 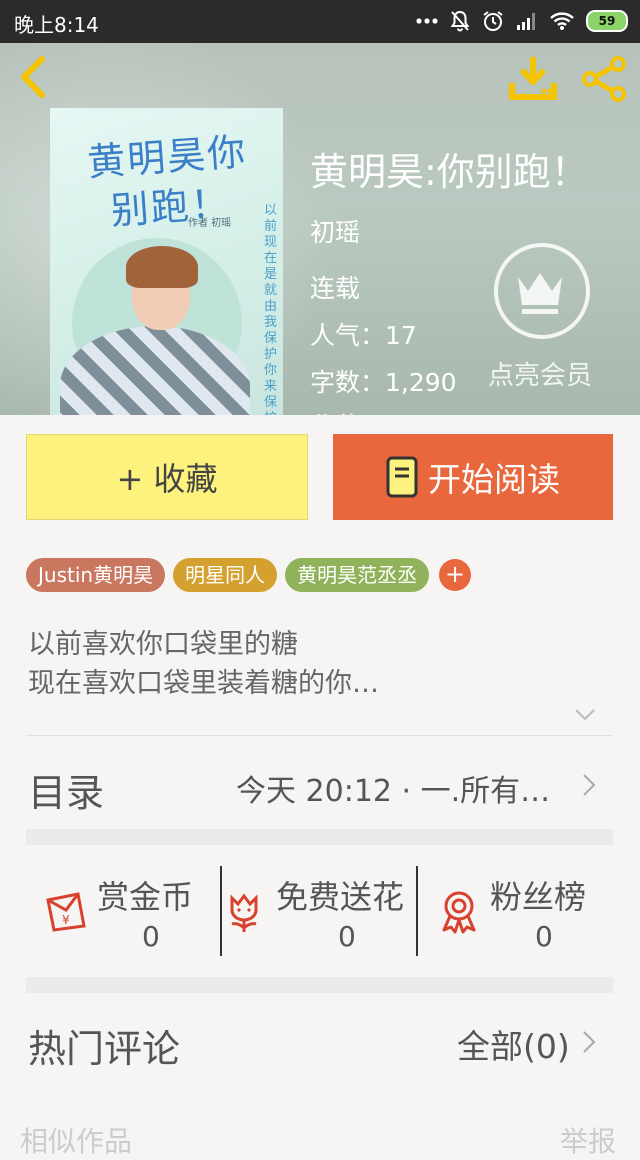 I want to click on book-extra-line: 收藏, so click(x=335, y=409).